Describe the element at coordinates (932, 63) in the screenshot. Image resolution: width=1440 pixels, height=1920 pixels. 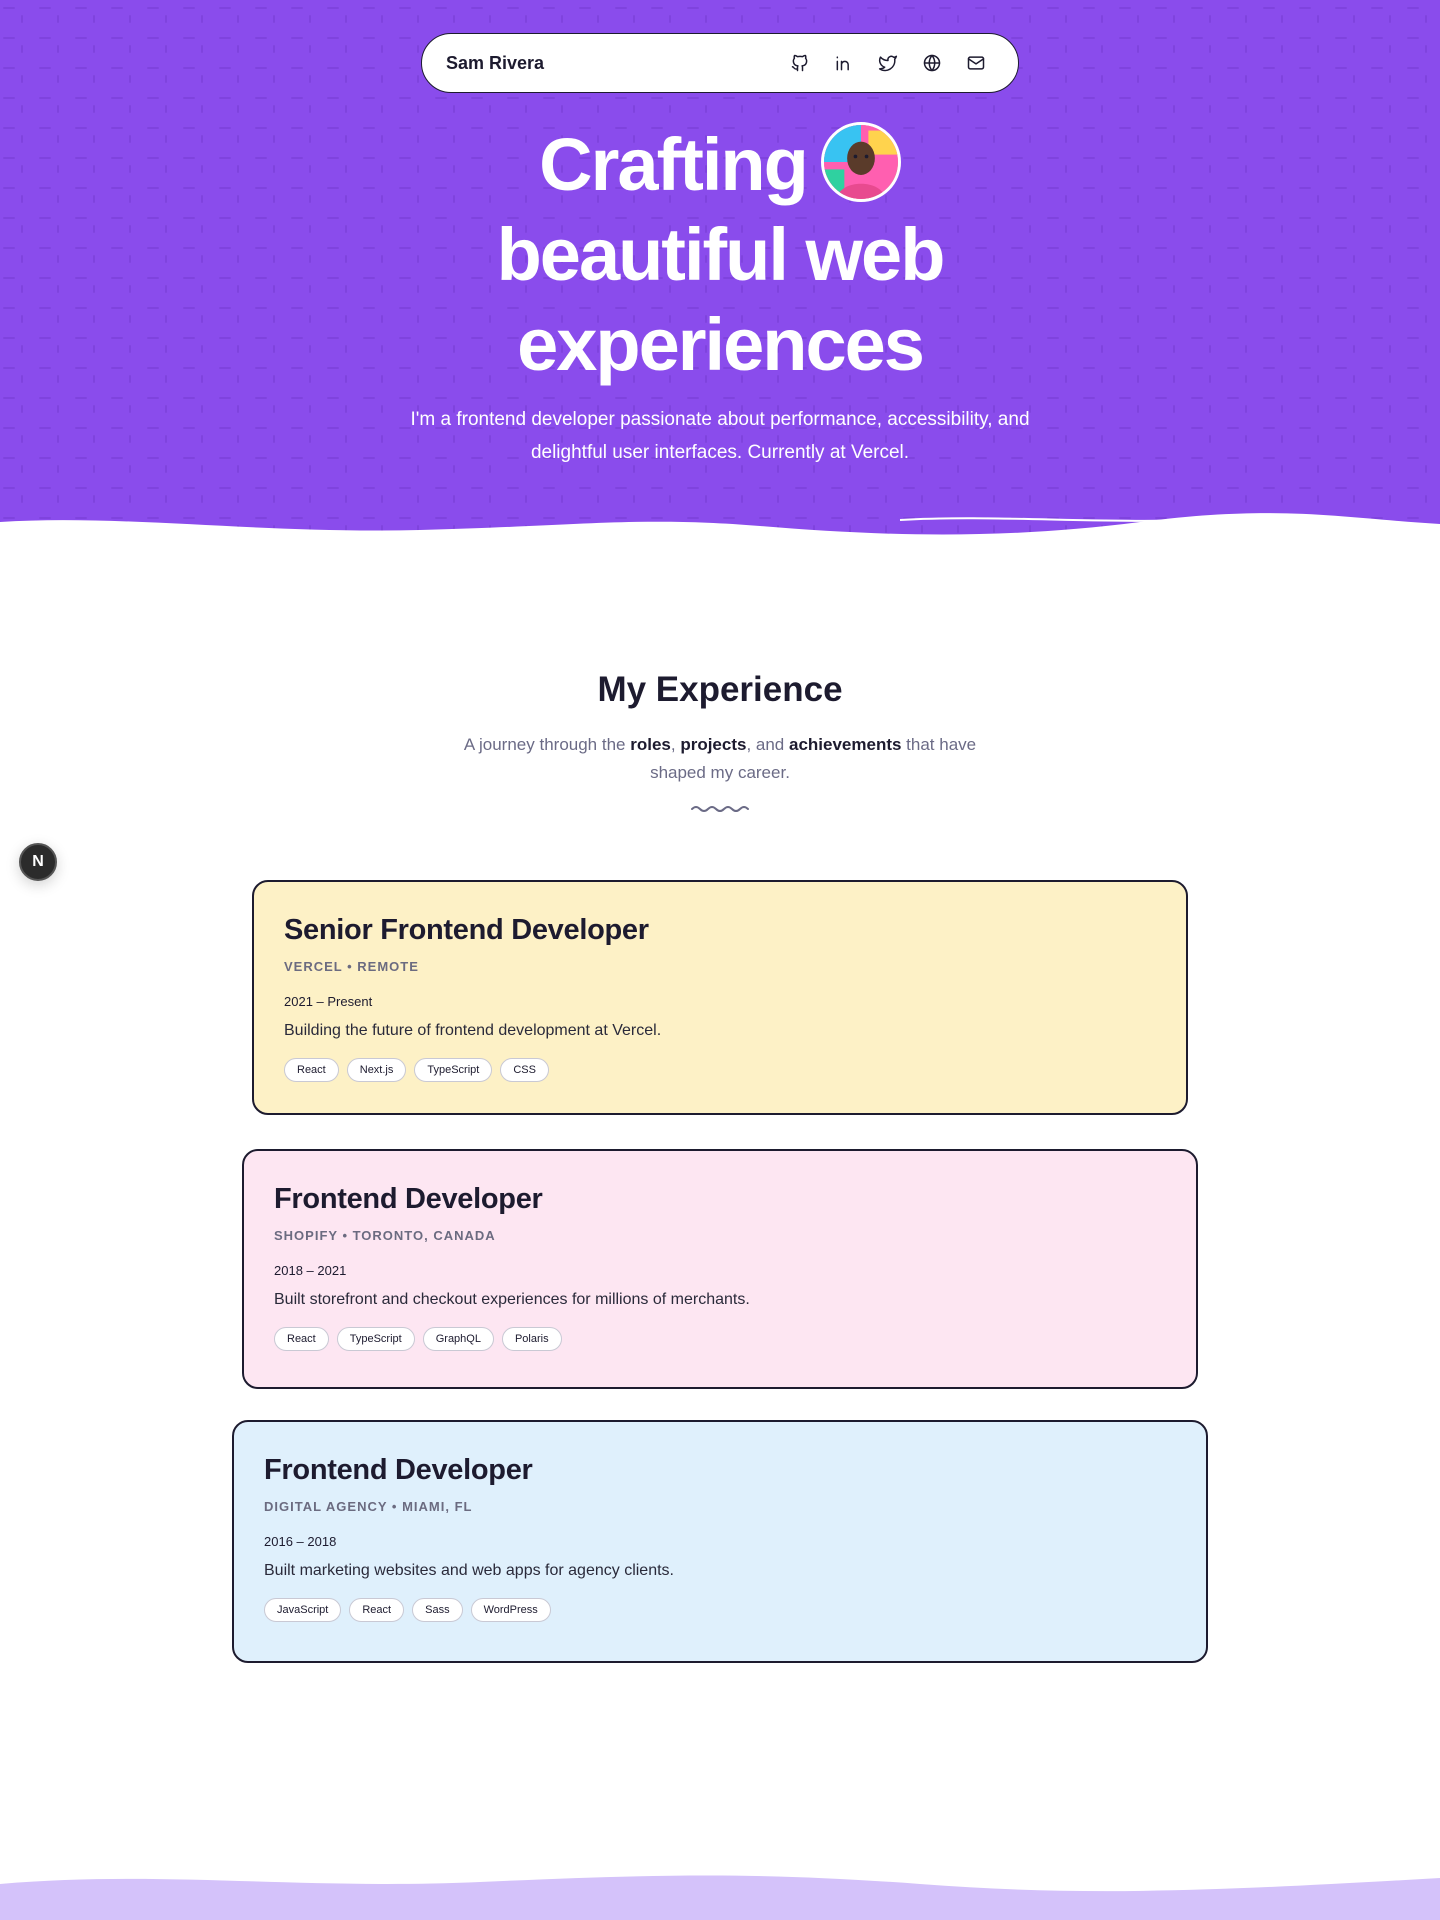
I see `globe-icon` at that location.